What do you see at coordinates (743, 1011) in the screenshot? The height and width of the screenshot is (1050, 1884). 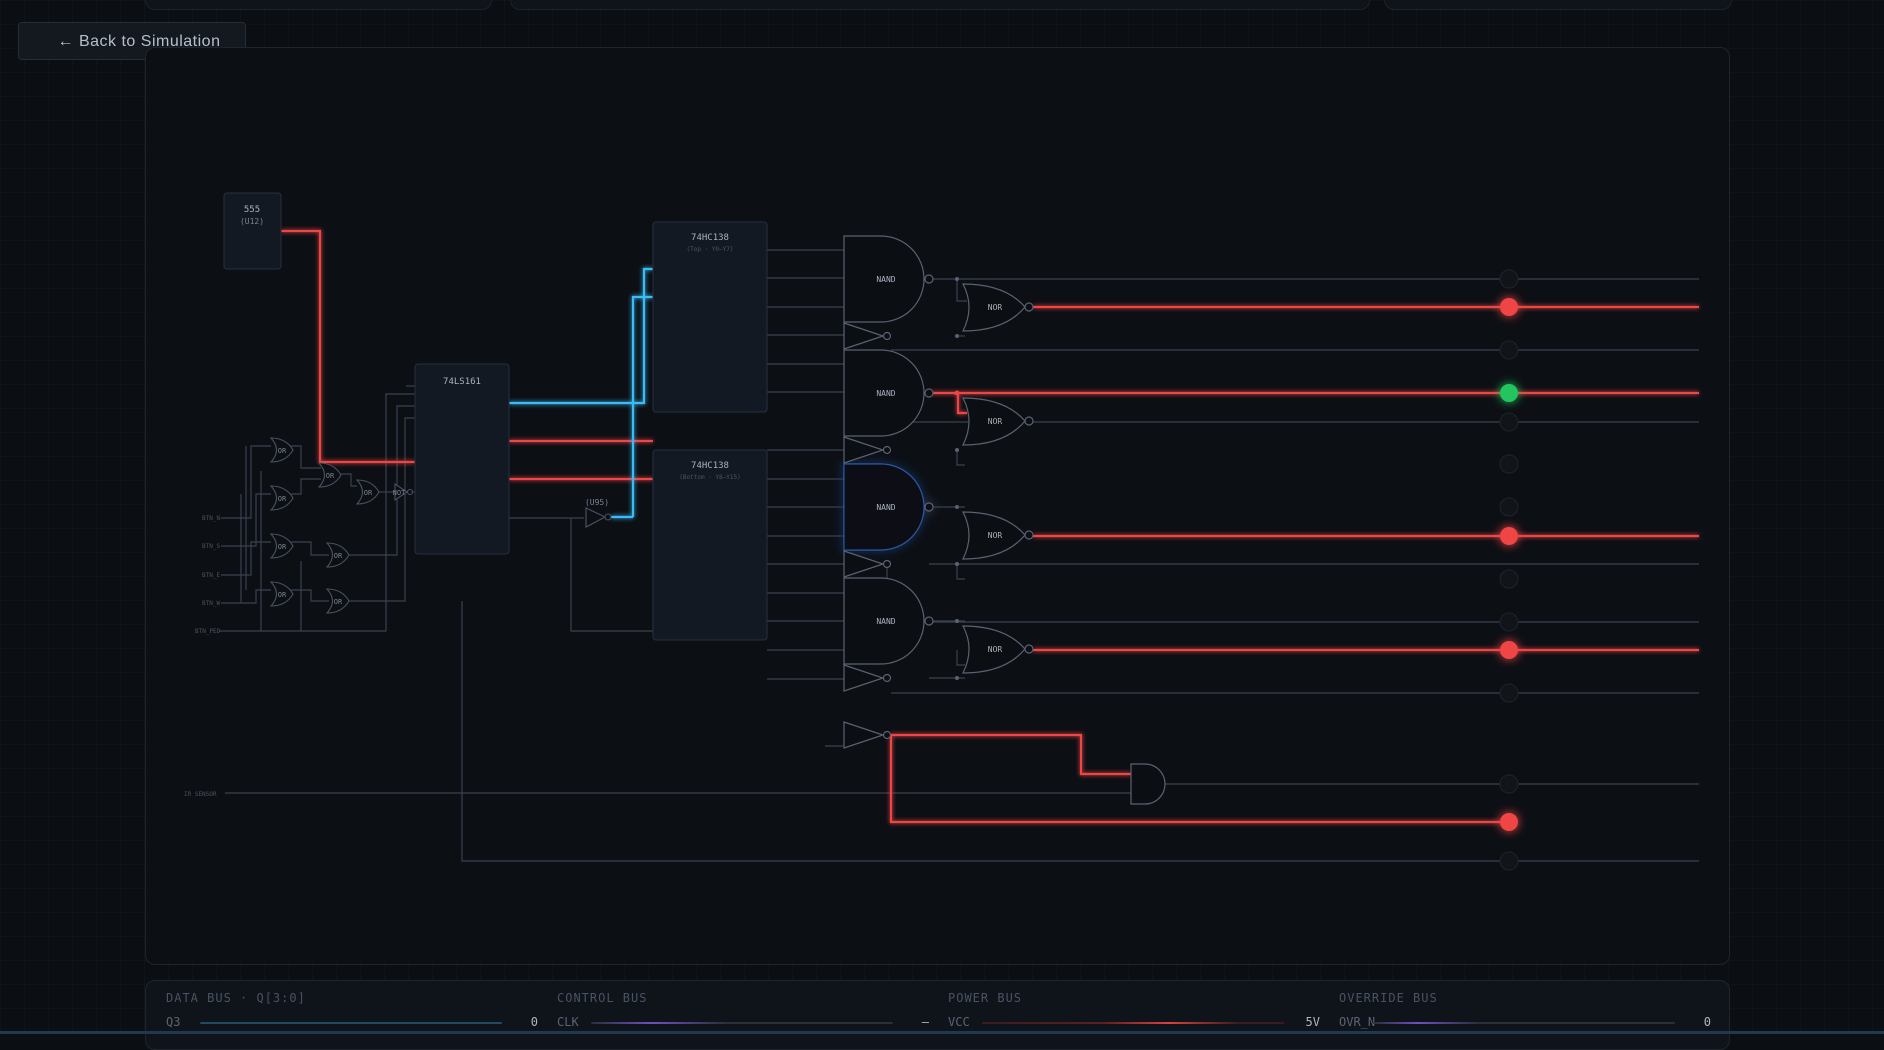 I see `control-bus: CONTROL BUS CLK —` at bounding box center [743, 1011].